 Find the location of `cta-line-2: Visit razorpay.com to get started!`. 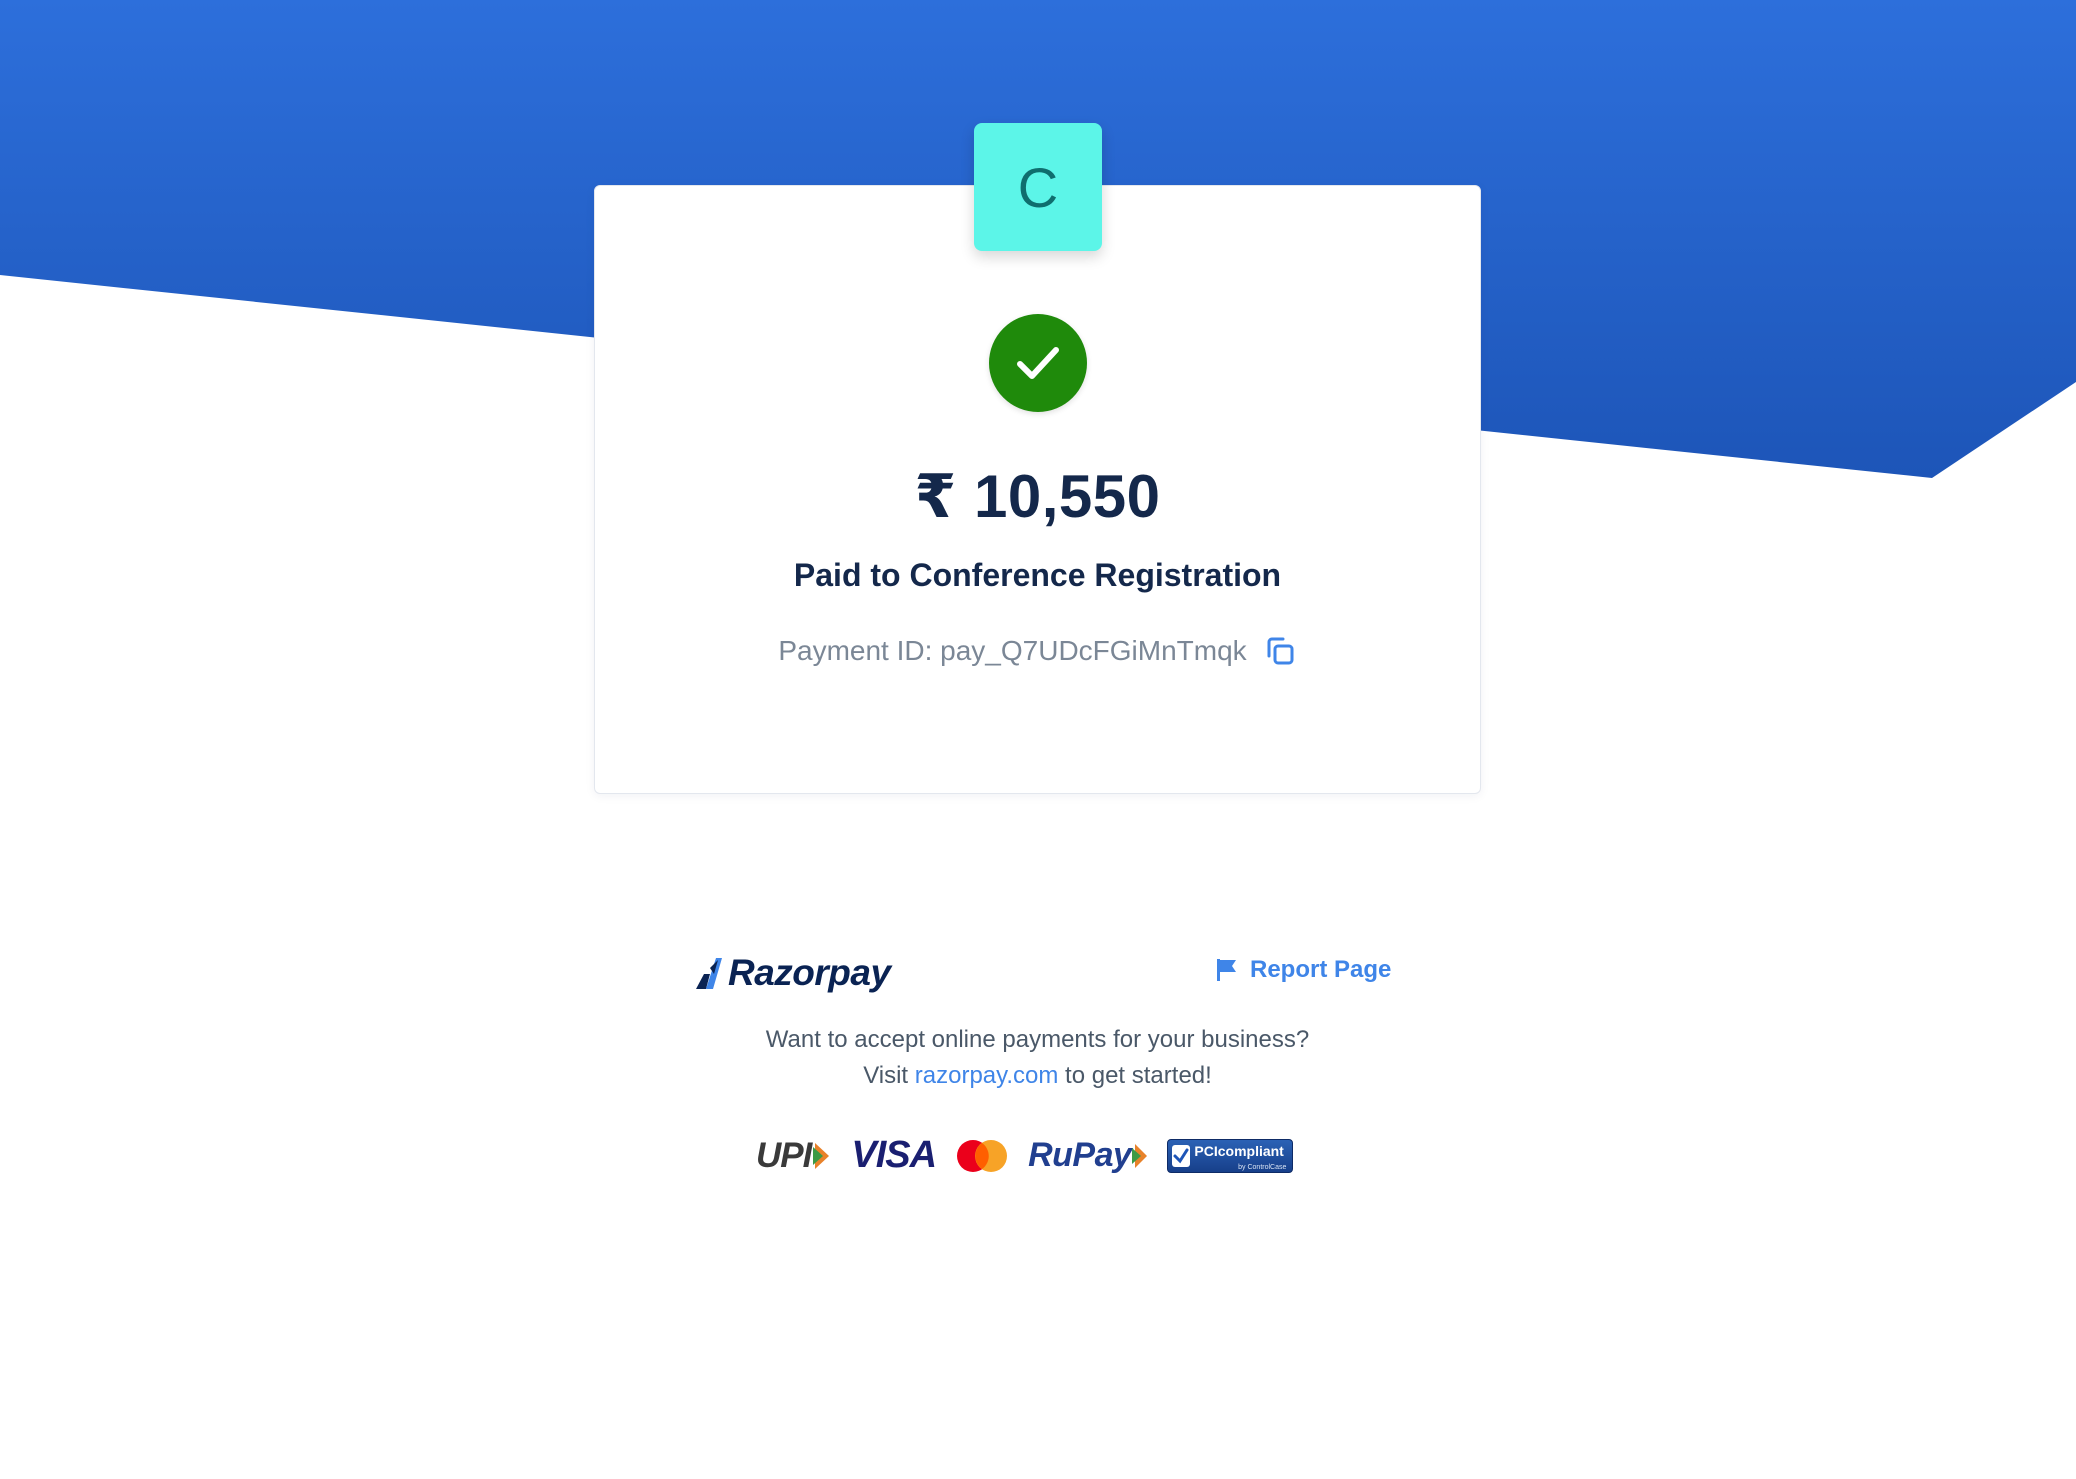

cta-line-2: Visit razorpay.com to get started! is located at coordinates (1037, 1076).